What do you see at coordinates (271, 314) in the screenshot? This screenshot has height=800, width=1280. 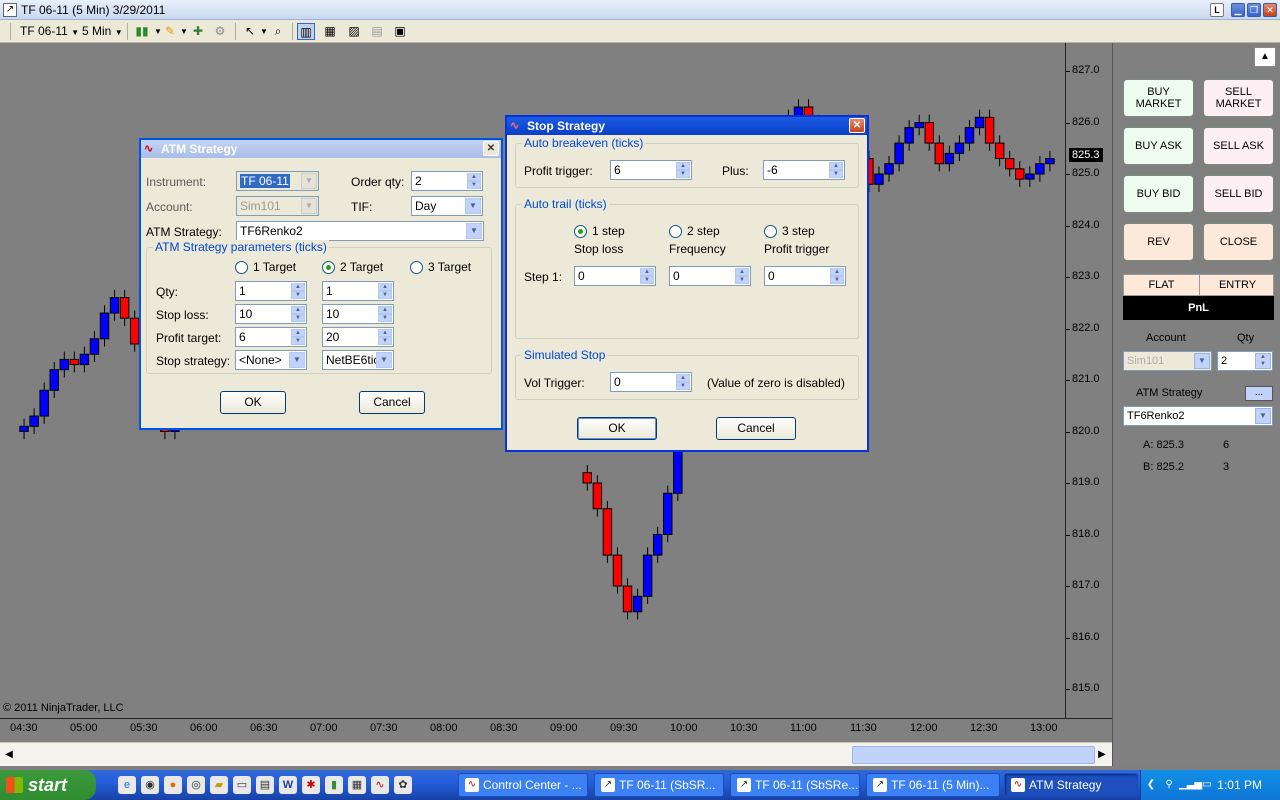 I see `target1-stop-loss-stepper: 10 ▲ ▼` at bounding box center [271, 314].